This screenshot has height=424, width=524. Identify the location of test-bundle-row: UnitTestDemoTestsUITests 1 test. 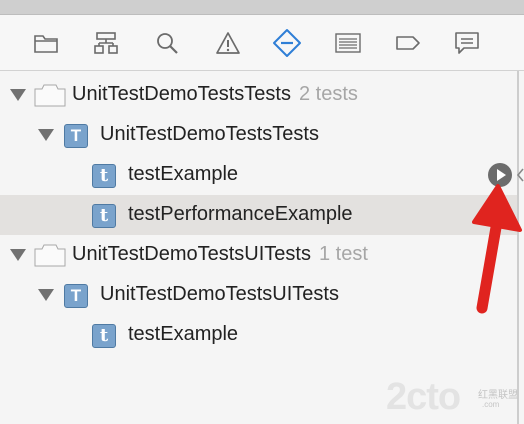
(258, 255).